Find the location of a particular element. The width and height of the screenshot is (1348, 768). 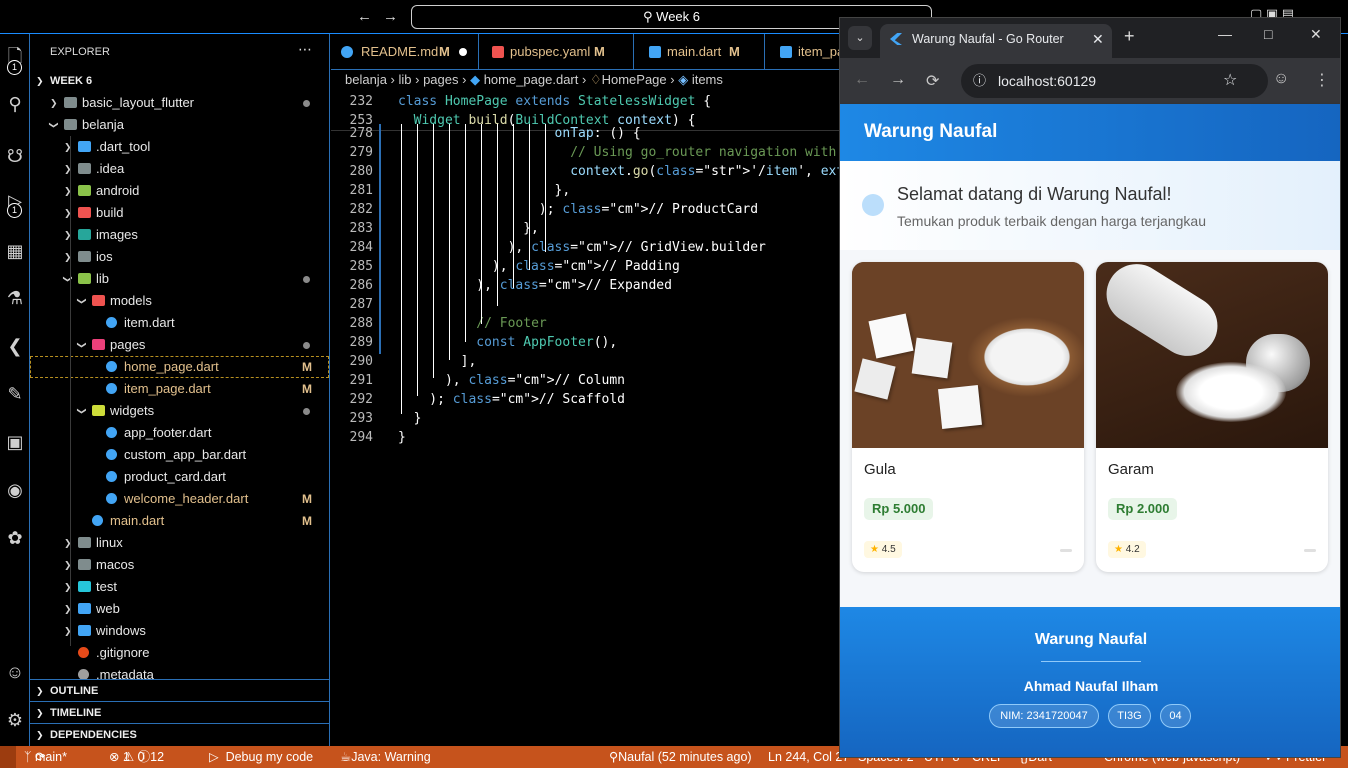

java-indicator: ☕ Java: Warning is located at coordinates (385, 757).